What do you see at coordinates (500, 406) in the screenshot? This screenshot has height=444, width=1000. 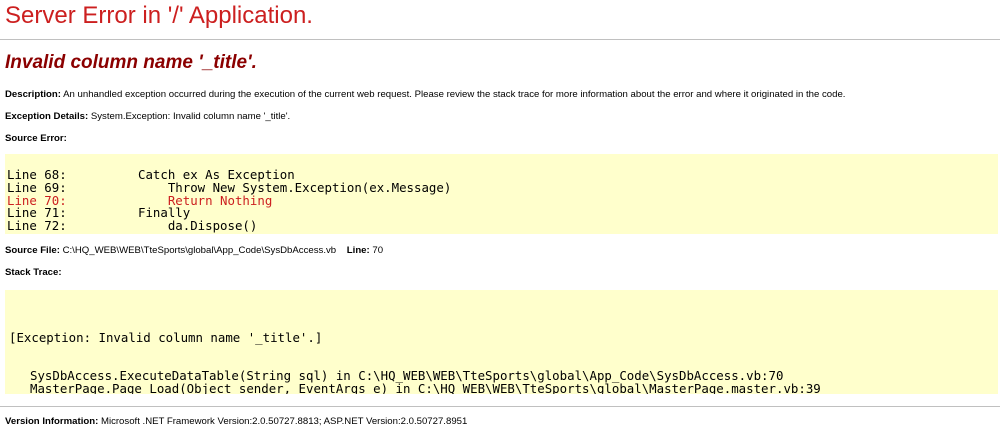 I see `footer-divider` at bounding box center [500, 406].